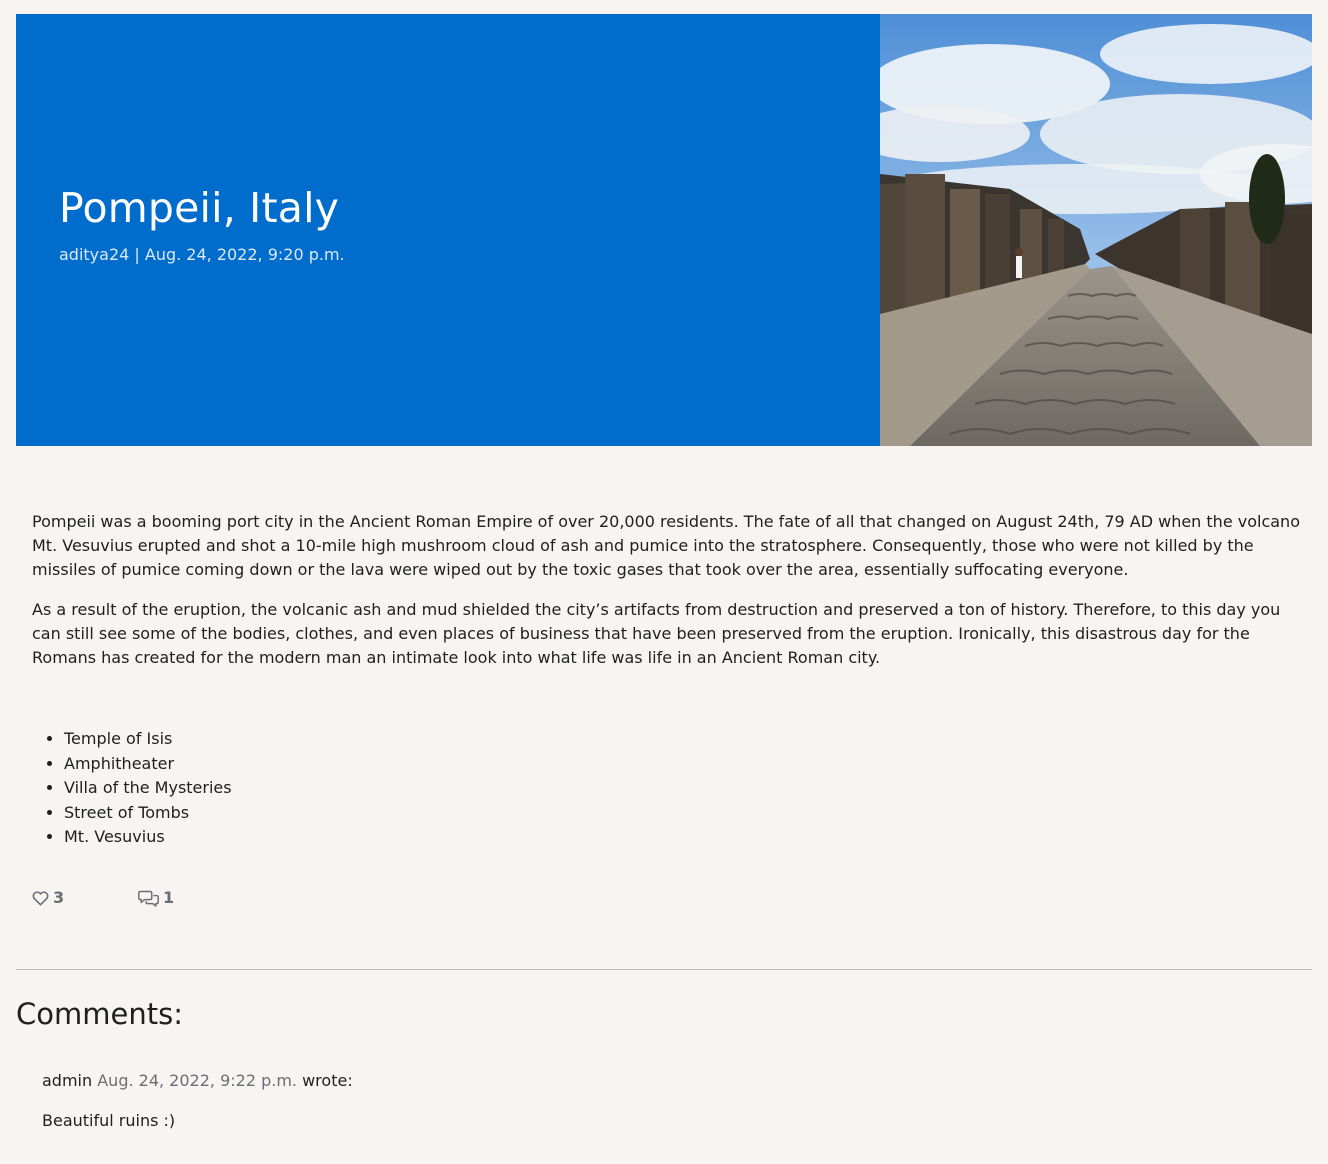 The width and height of the screenshot is (1328, 1164). I want to click on comments-button: 1, so click(156, 897).